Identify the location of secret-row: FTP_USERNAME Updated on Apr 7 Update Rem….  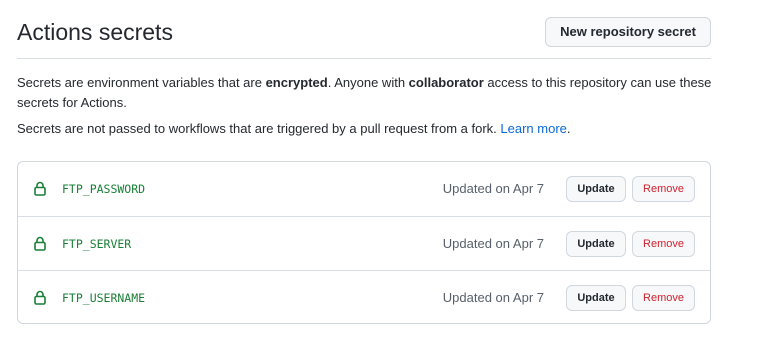
(364, 297).